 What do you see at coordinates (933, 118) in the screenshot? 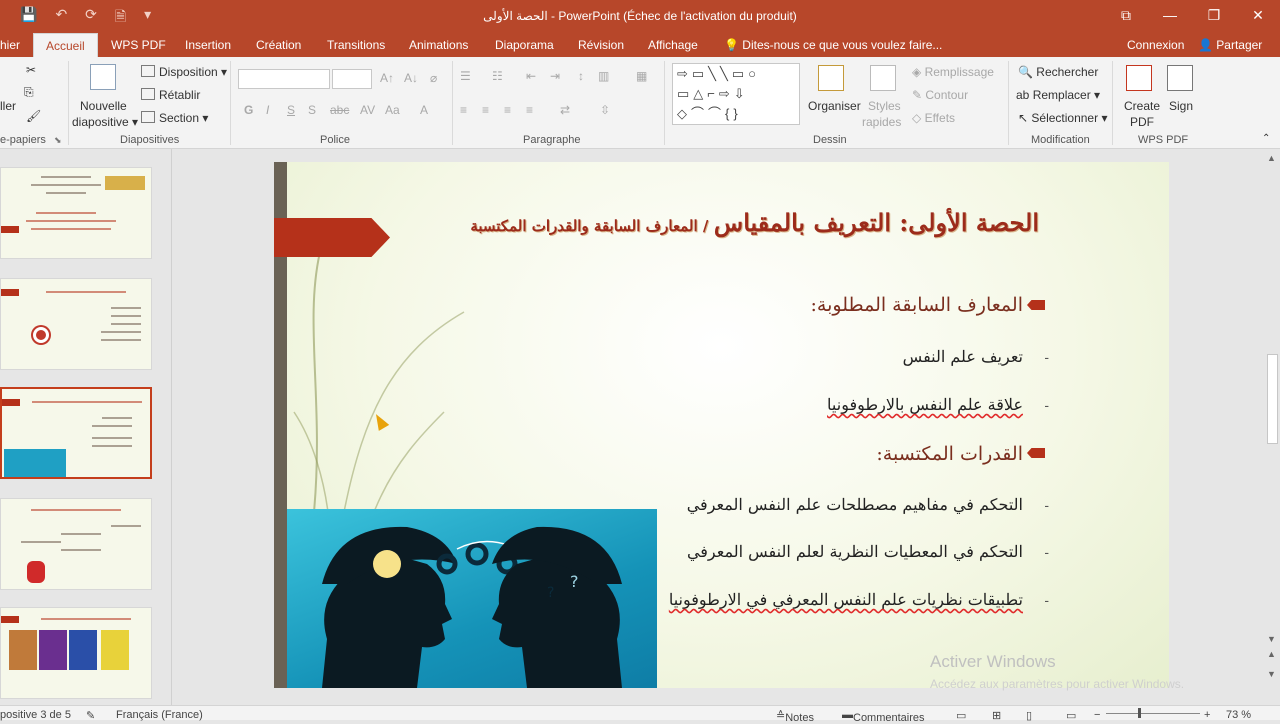
I see `shape-effects-button: ◇ Effets` at bounding box center [933, 118].